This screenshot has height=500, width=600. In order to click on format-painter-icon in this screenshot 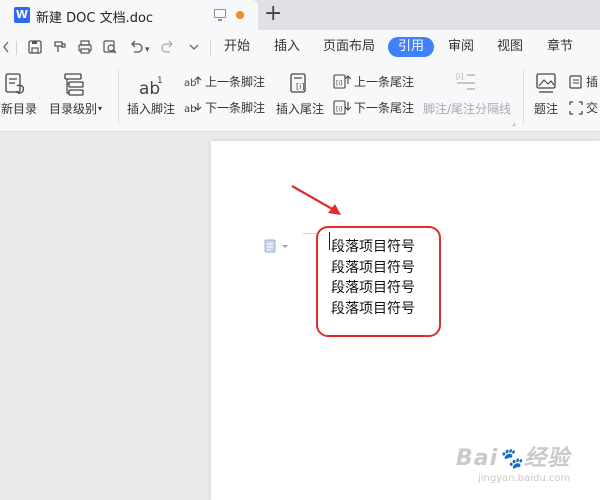, I will do `click(60, 49)`.